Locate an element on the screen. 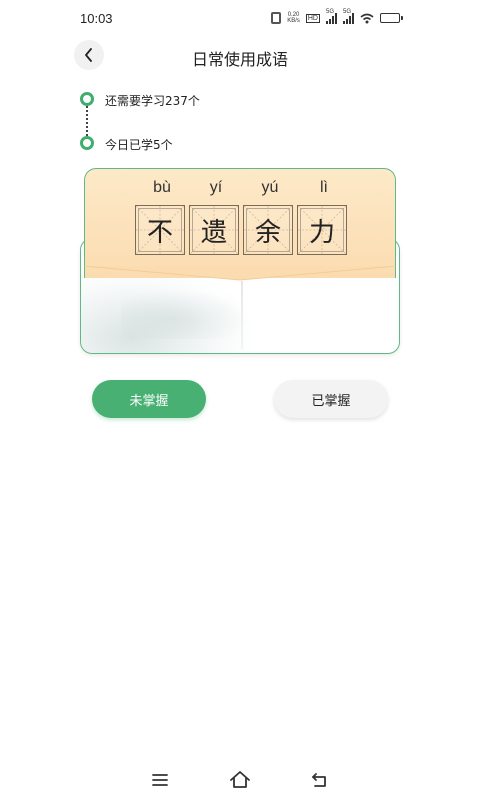 This screenshot has height=800, width=480. character-2: 遗 is located at coordinates (213, 232).